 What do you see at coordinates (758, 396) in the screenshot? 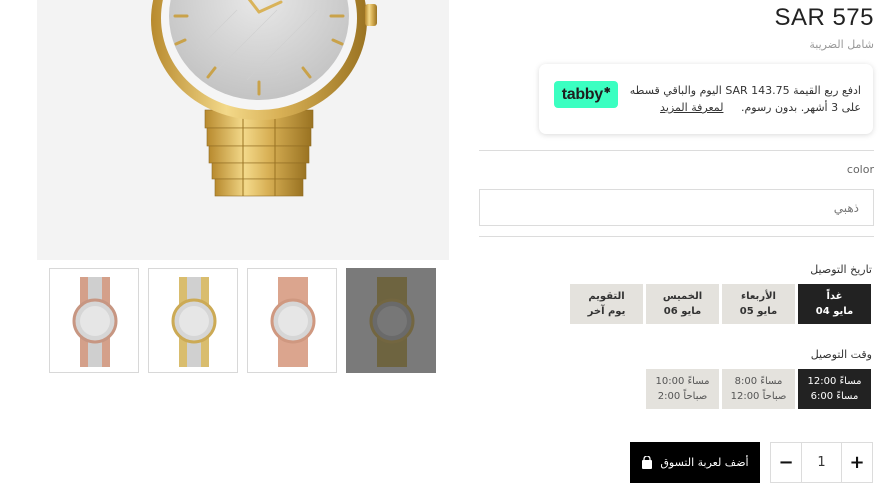
I see `option-line2: 12:00 صباحاً` at bounding box center [758, 396].